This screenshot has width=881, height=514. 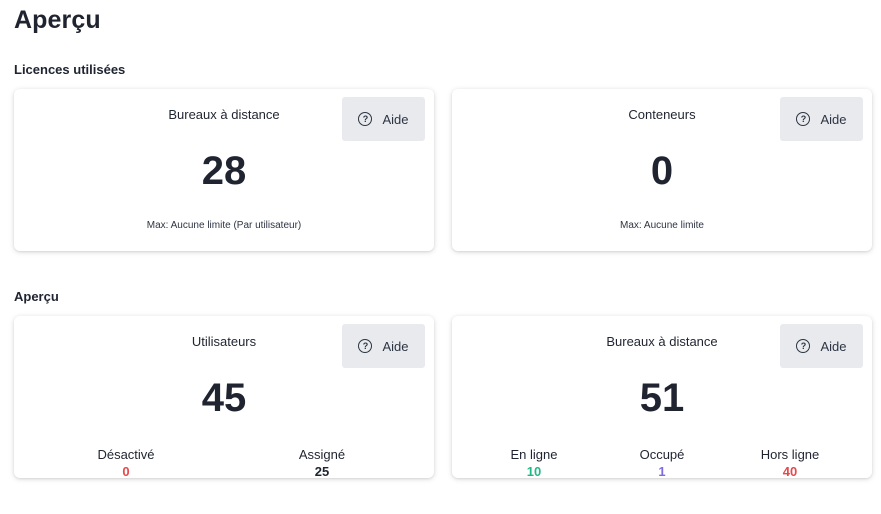 I want to click on stat-disabled: Désactivé 0, so click(x=126, y=464).